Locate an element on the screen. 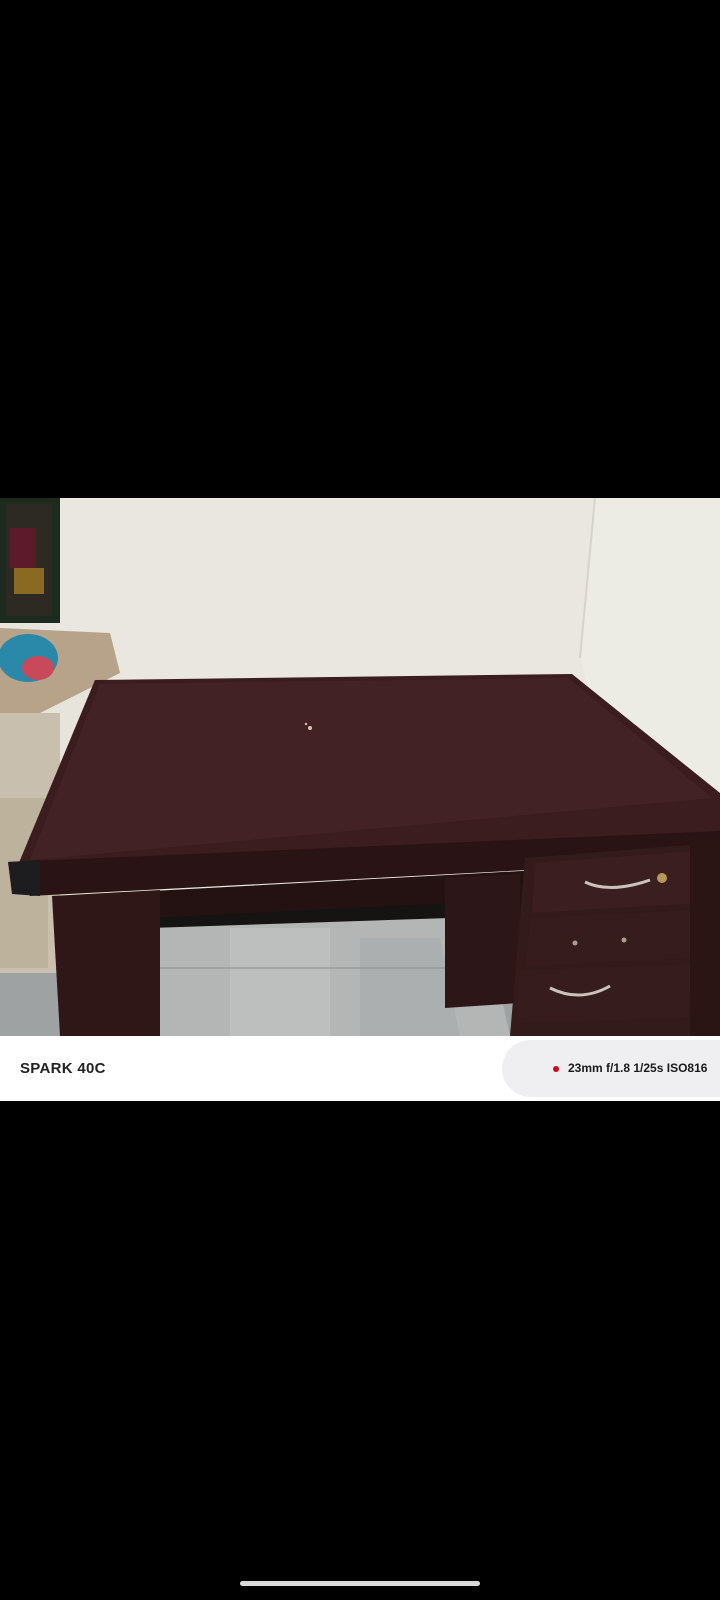 The height and width of the screenshot is (1600, 720). exif-info-pill: 23mm f/1.8 1/25s ISO816 is located at coordinates (611, 1068).